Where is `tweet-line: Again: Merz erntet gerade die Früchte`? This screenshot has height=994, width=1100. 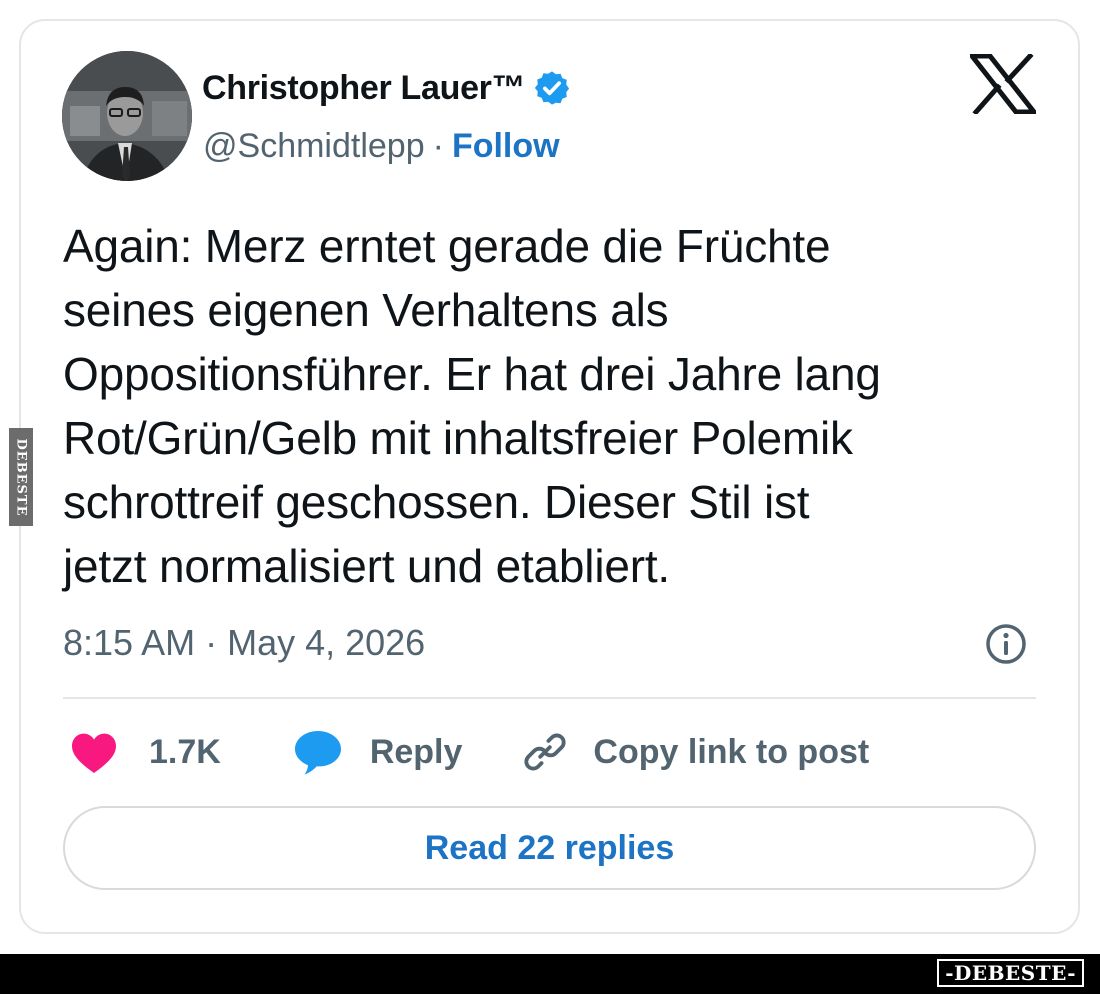
tweet-line: Again: Merz erntet gerade die Früchte is located at coordinates (447, 246).